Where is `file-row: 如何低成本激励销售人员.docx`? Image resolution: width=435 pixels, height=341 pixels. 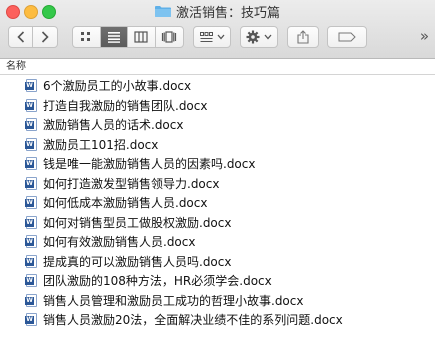
file-row: 如何低成本激励销售人员.docx is located at coordinates (217, 203).